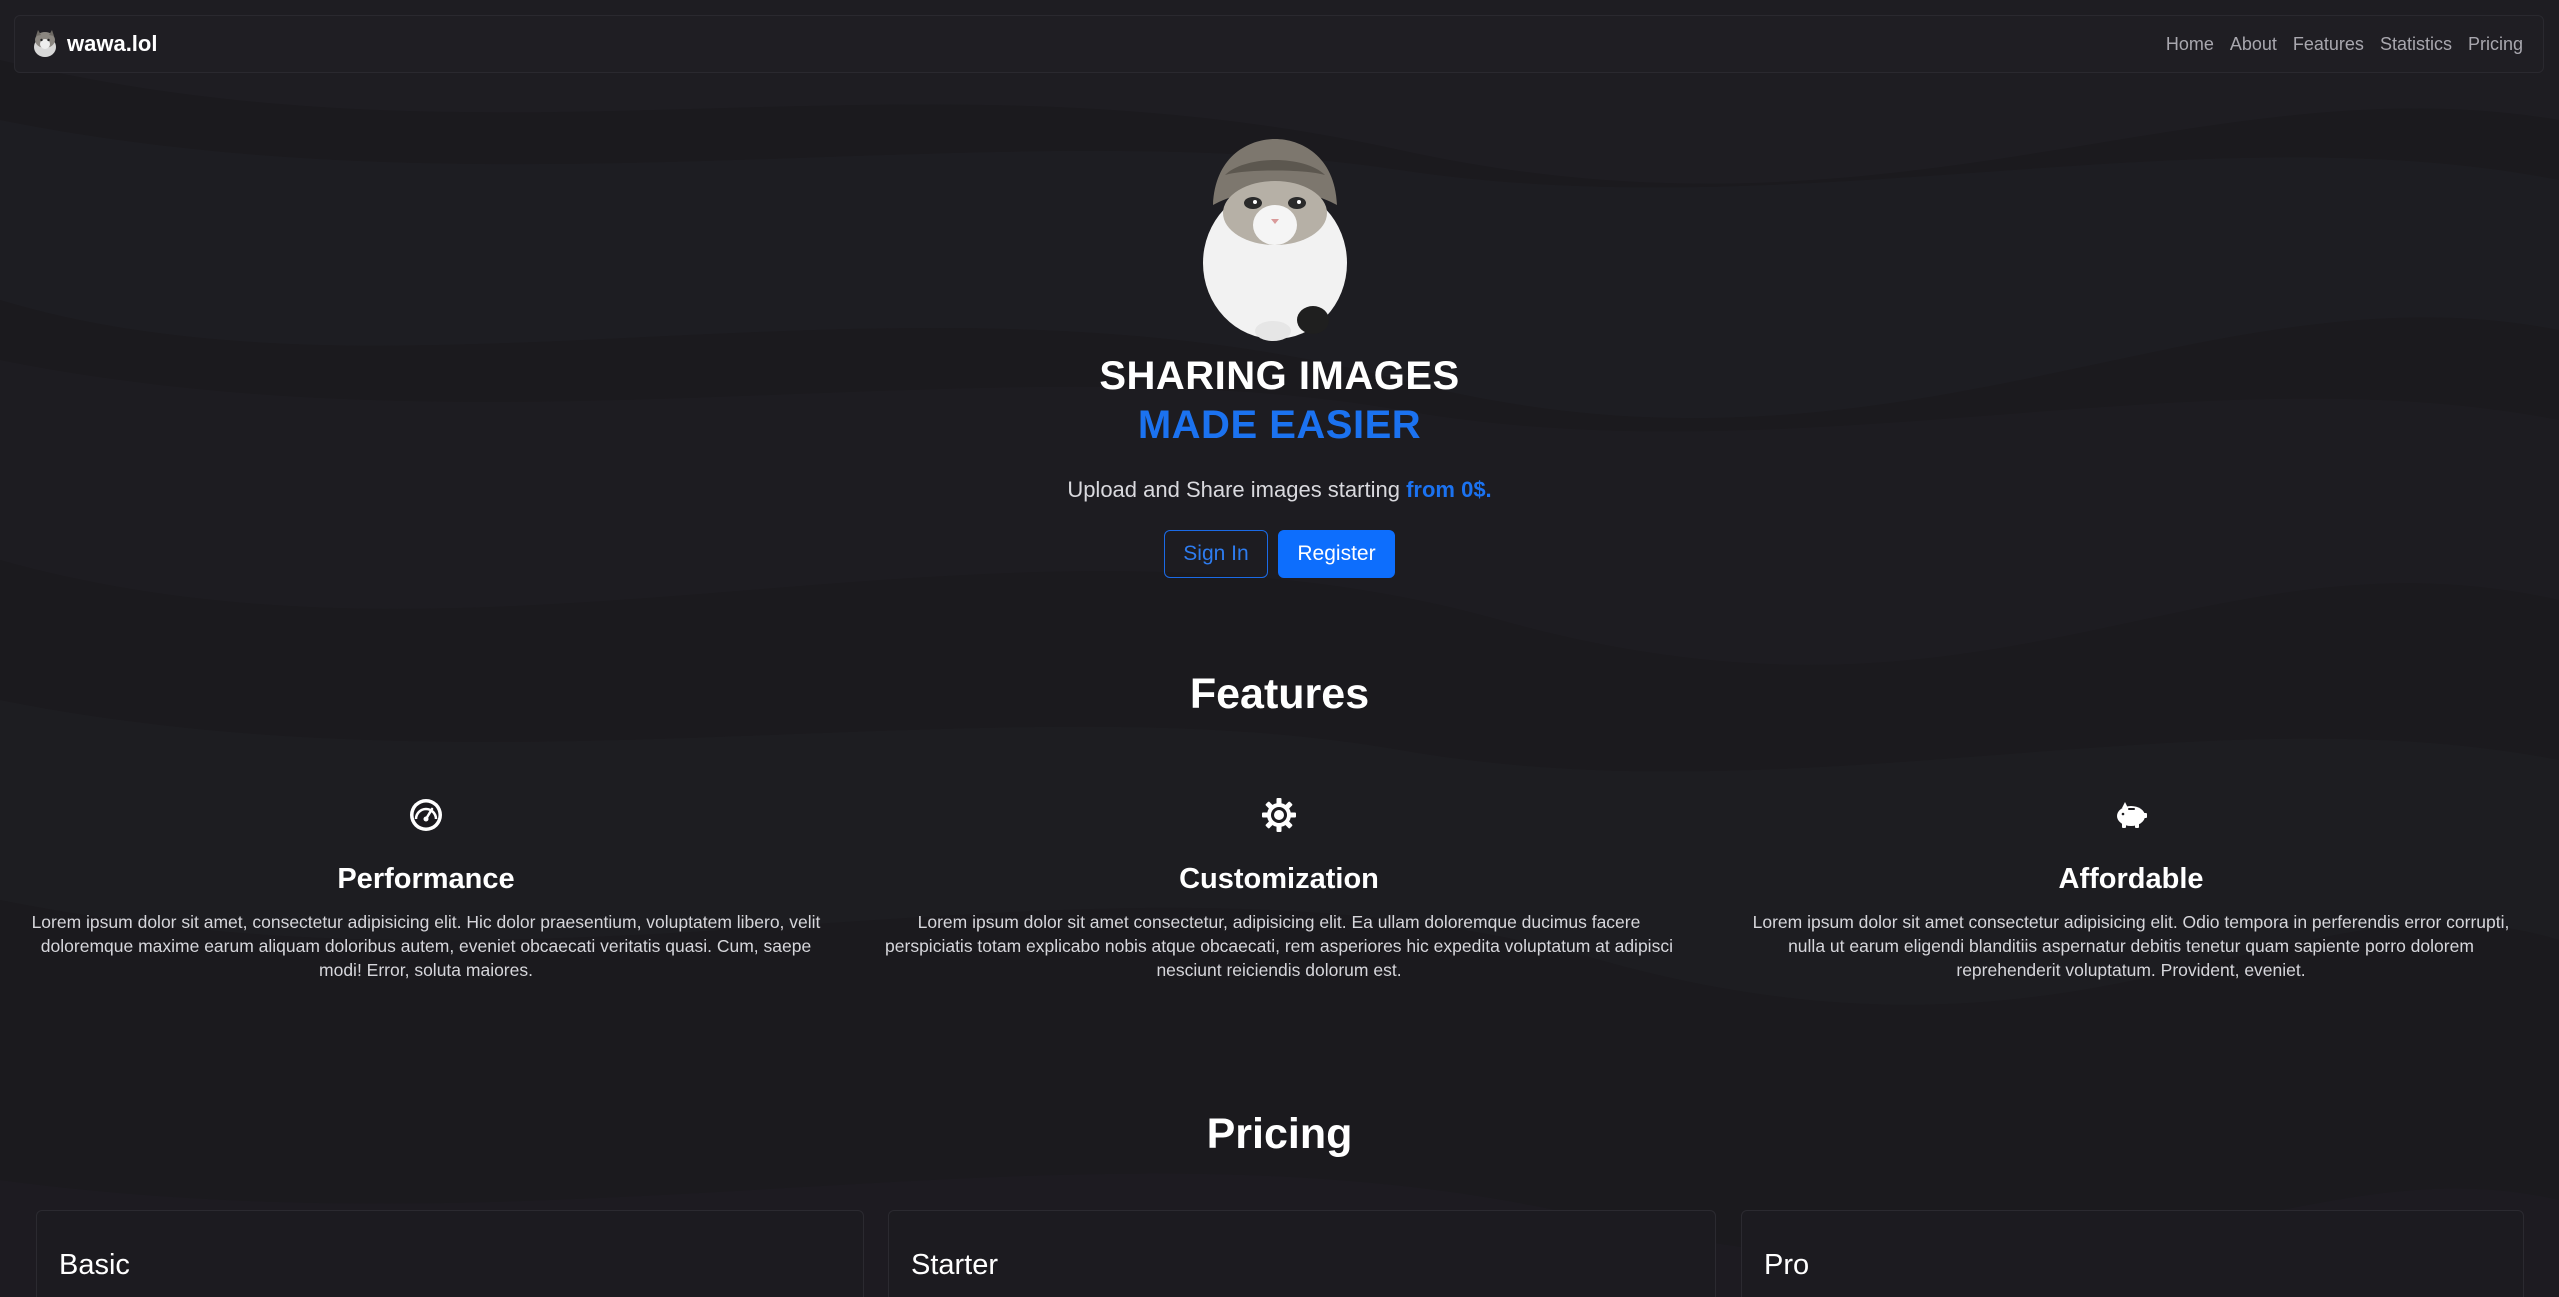 This screenshot has width=2559, height=1297. Describe the element at coordinates (2328, 44) in the screenshot. I see `nav-item-features: Features` at that location.